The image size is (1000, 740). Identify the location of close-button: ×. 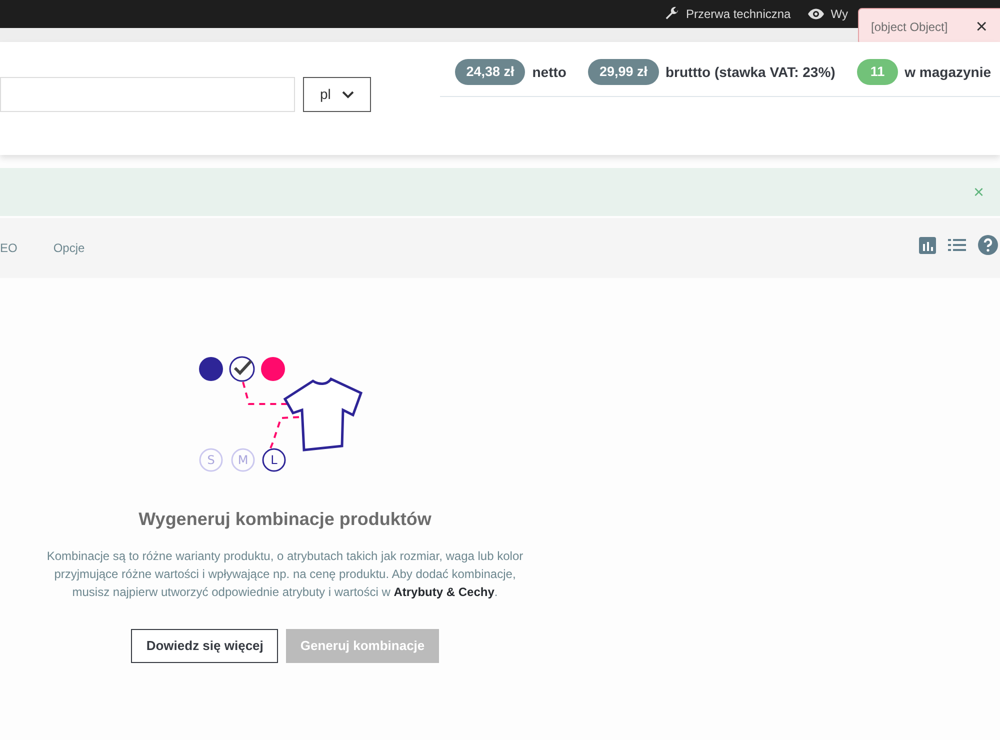
(982, 26).